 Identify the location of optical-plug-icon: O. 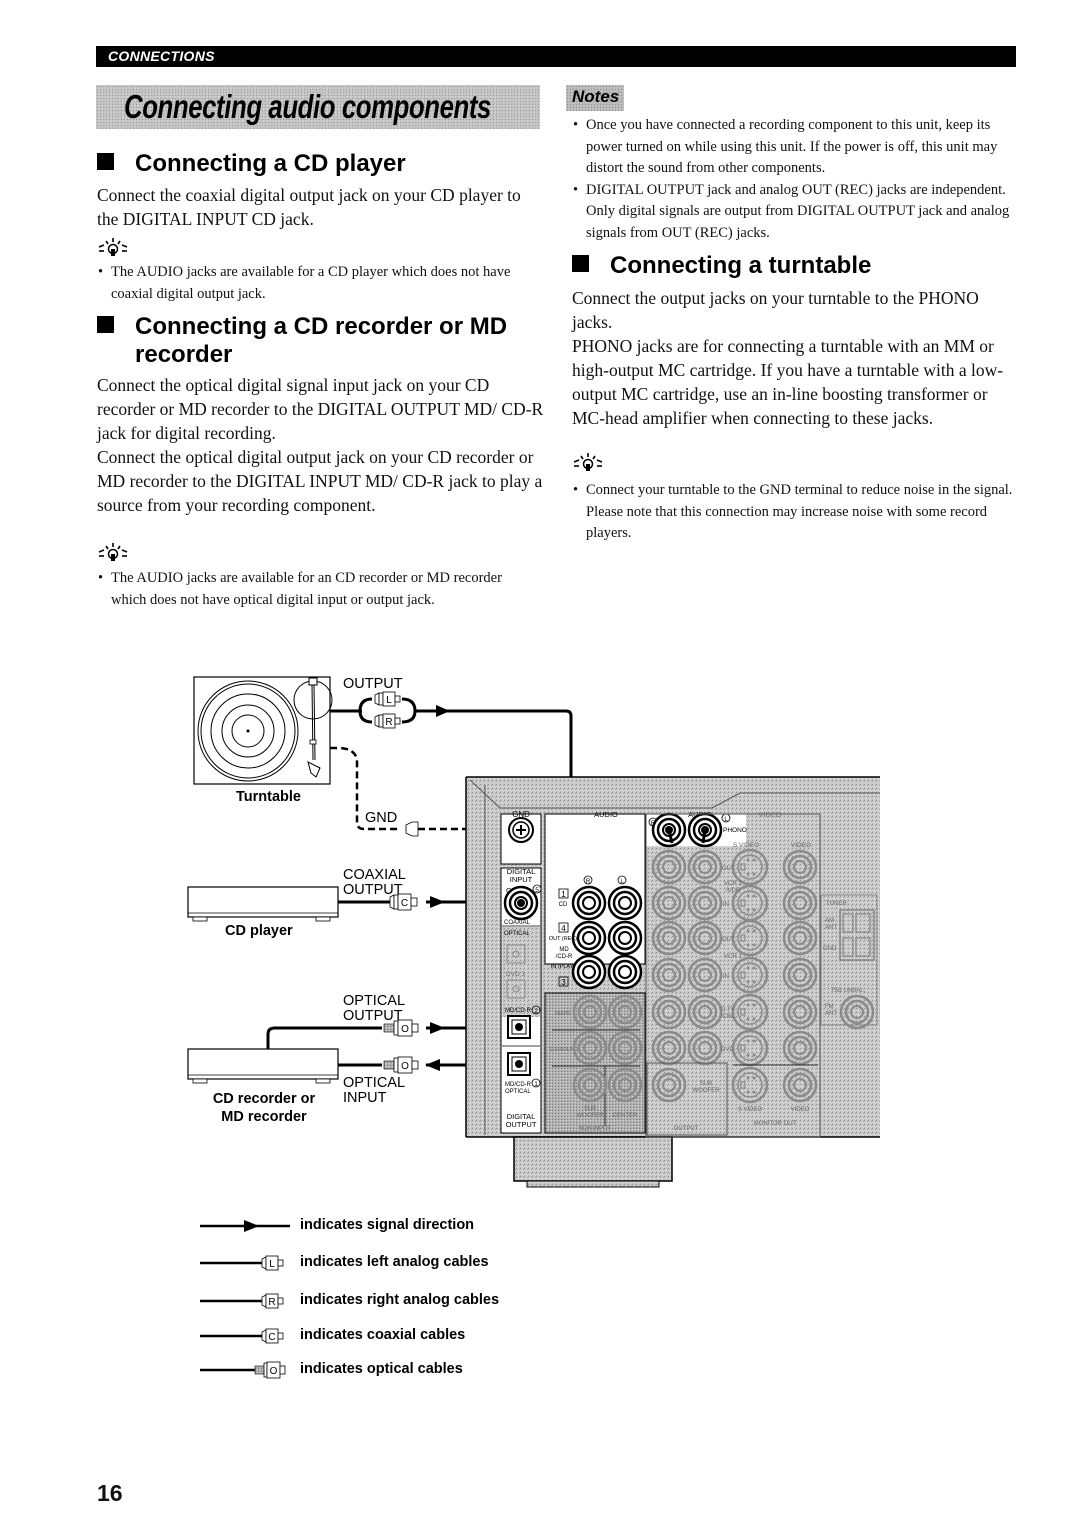
(401, 1065).